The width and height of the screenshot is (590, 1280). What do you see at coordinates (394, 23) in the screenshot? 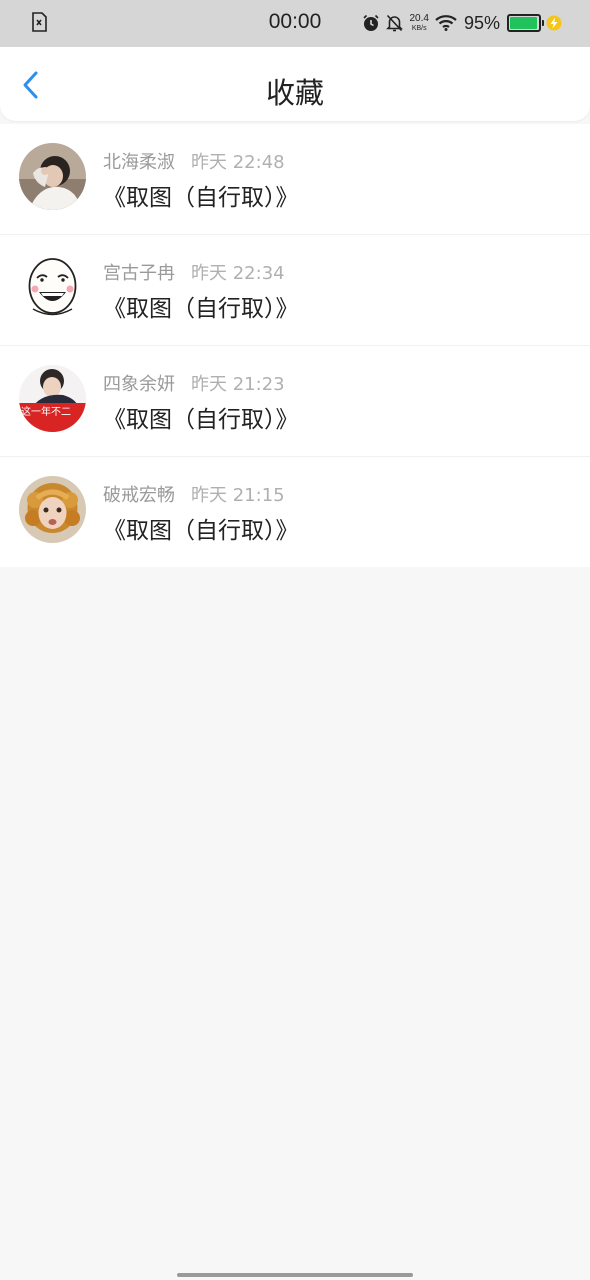
I see `bell-off-icon` at bounding box center [394, 23].